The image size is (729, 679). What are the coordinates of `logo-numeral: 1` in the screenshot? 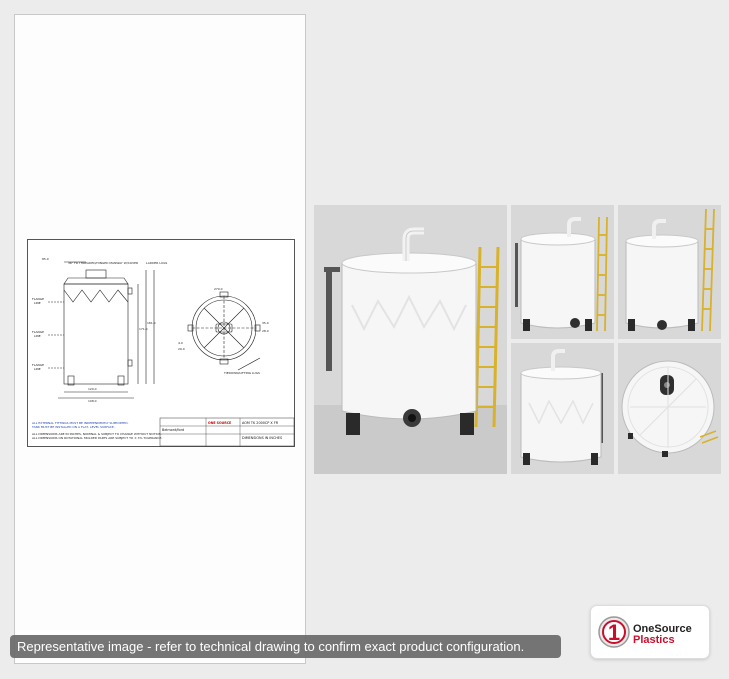 It's located at (614, 632).